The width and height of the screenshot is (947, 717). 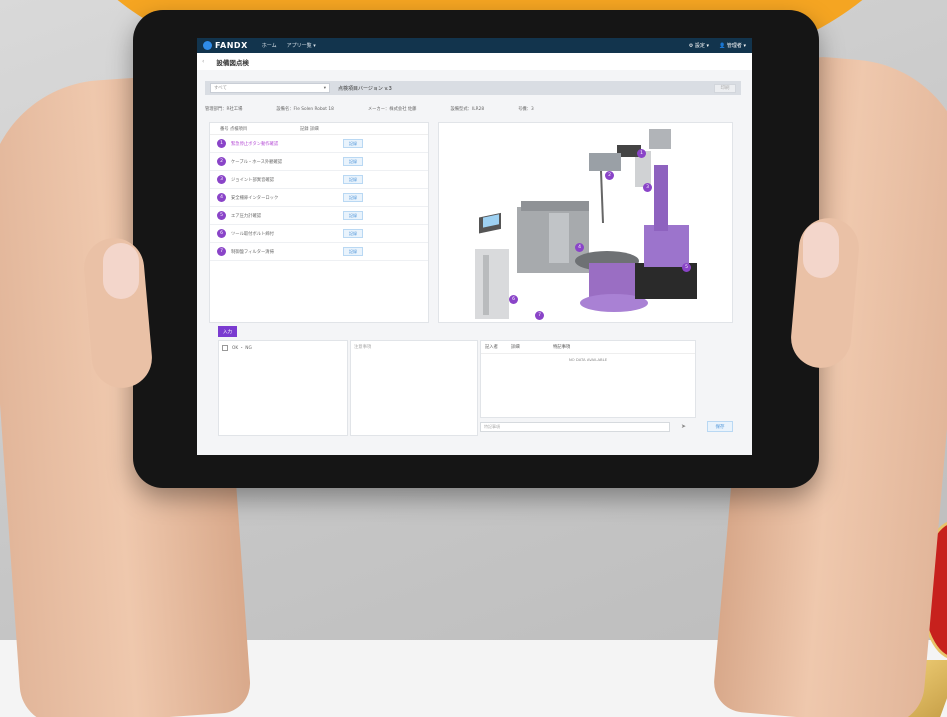 I want to click on user-icon: 👤, so click(x=722, y=46).